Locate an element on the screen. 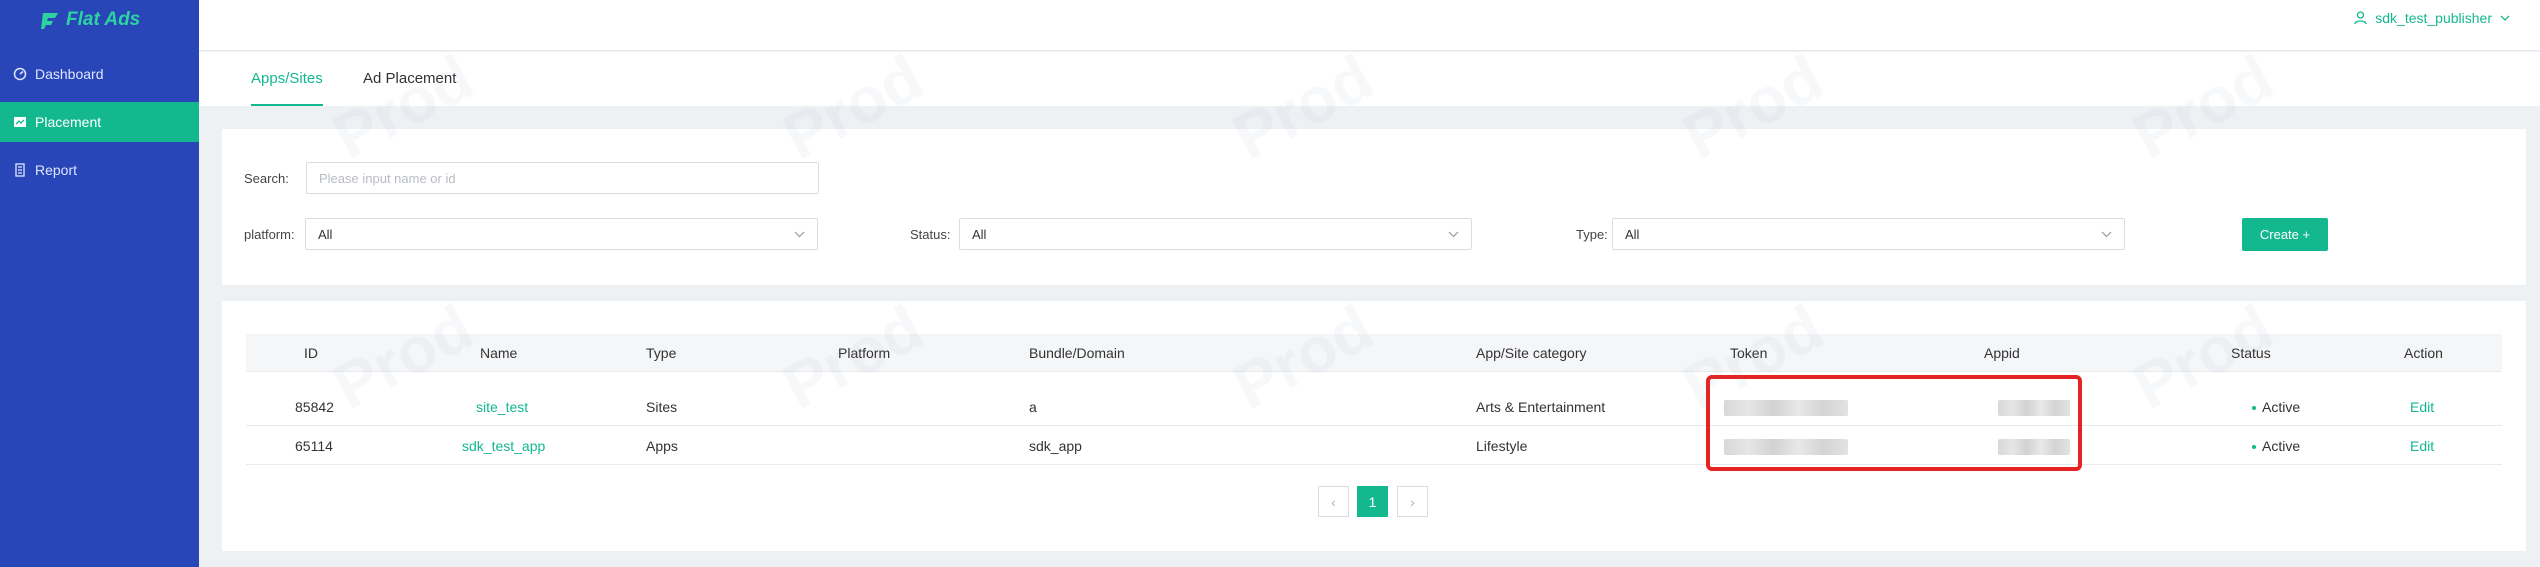 Image resolution: width=2540 pixels, height=567 pixels. report-icon is located at coordinates (20, 170).